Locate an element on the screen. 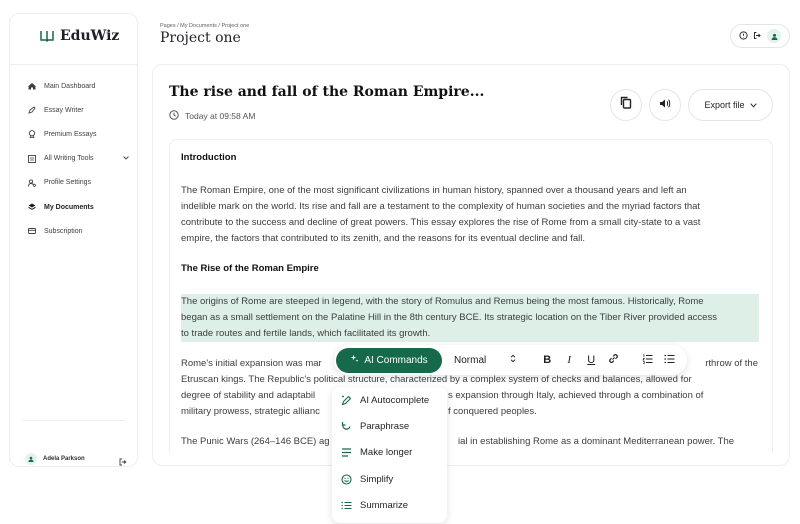 This screenshot has height=524, width=800. menu-item-summarize: Summarize is located at coordinates (389, 506).